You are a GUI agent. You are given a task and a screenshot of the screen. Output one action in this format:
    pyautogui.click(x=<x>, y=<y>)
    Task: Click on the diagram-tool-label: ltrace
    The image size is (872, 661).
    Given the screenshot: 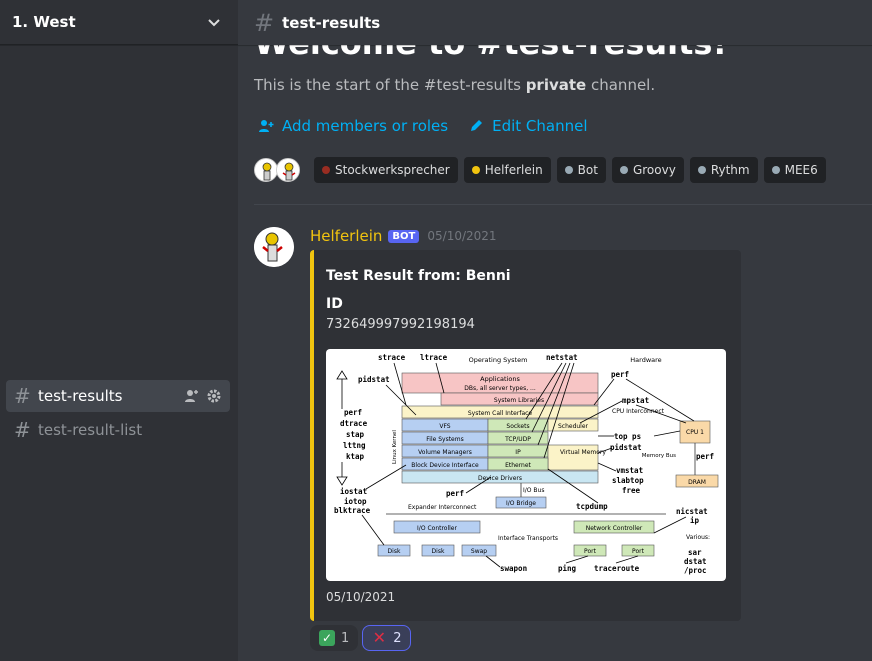 What is the action you would take?
    pyautogui.click(x=434, y=357)
    